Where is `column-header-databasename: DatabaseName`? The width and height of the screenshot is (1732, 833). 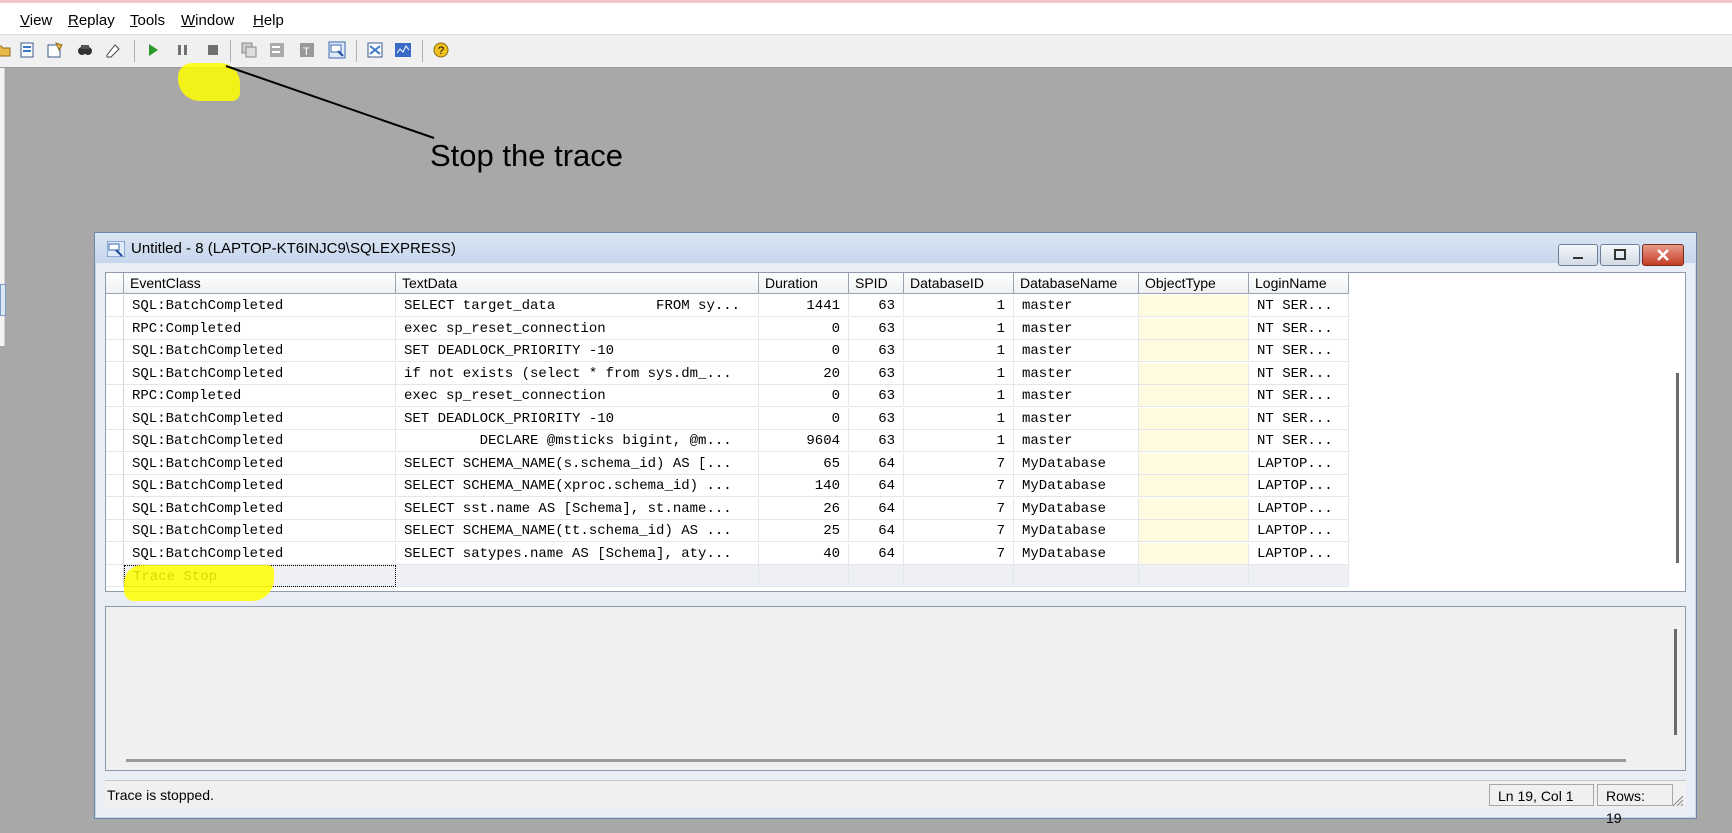 column-header-databasename: DatabaseName is located at coordinates (1076, 283).